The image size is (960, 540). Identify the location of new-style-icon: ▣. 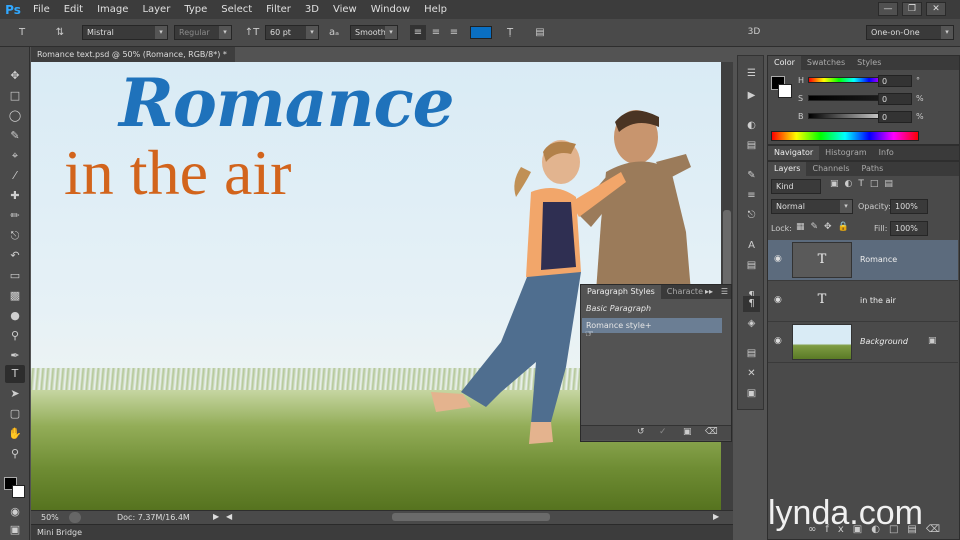
(687, 432).